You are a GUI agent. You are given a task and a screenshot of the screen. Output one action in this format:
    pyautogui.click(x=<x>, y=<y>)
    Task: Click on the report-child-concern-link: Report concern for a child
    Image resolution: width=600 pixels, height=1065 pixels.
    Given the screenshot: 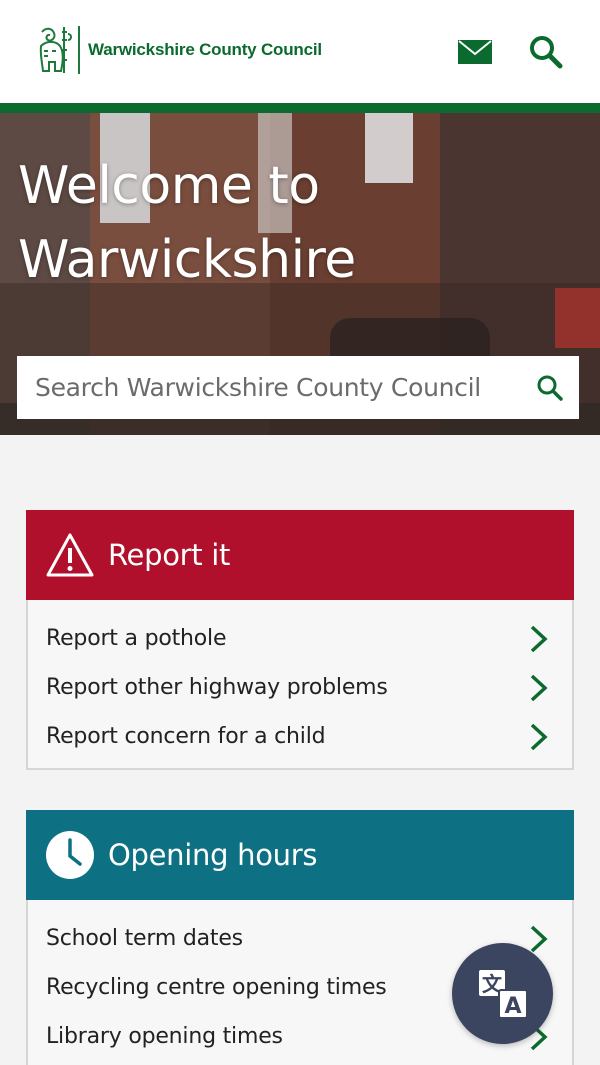 What is the action you would take?
    pyautogui.click(x=300, y=736)
    